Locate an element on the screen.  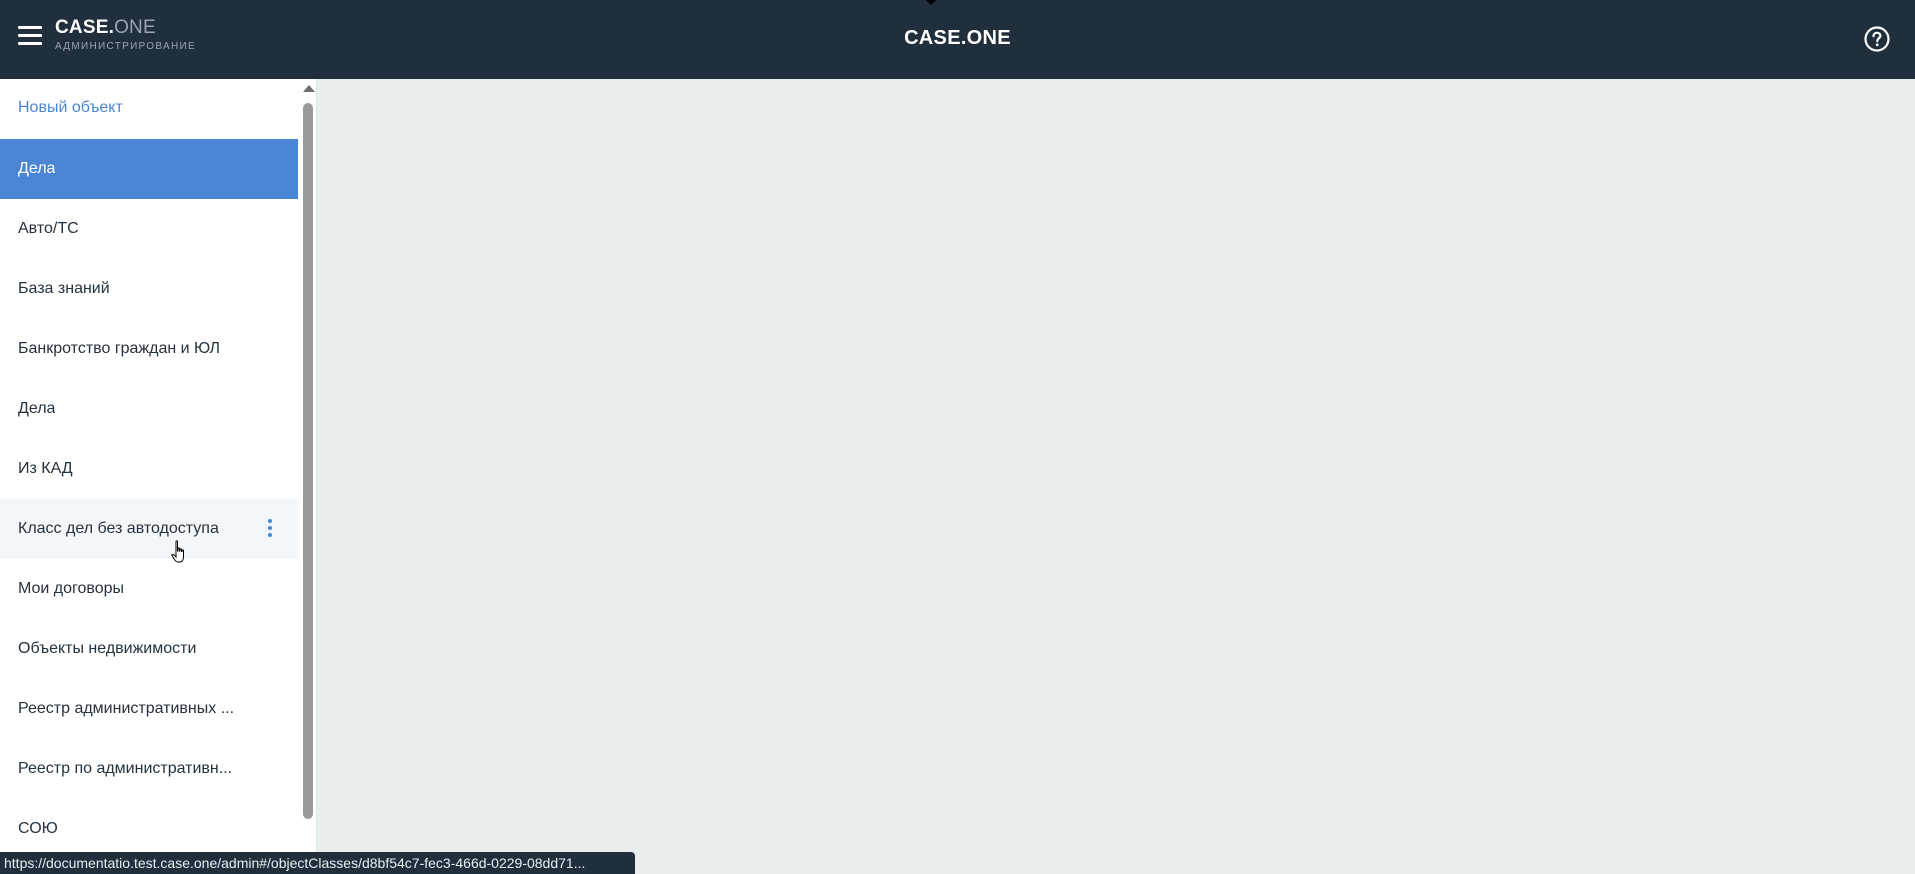
sidebar-item-bankruptcy: Банкротство граждан и ЮЛ is located at coordinates (149, 349).